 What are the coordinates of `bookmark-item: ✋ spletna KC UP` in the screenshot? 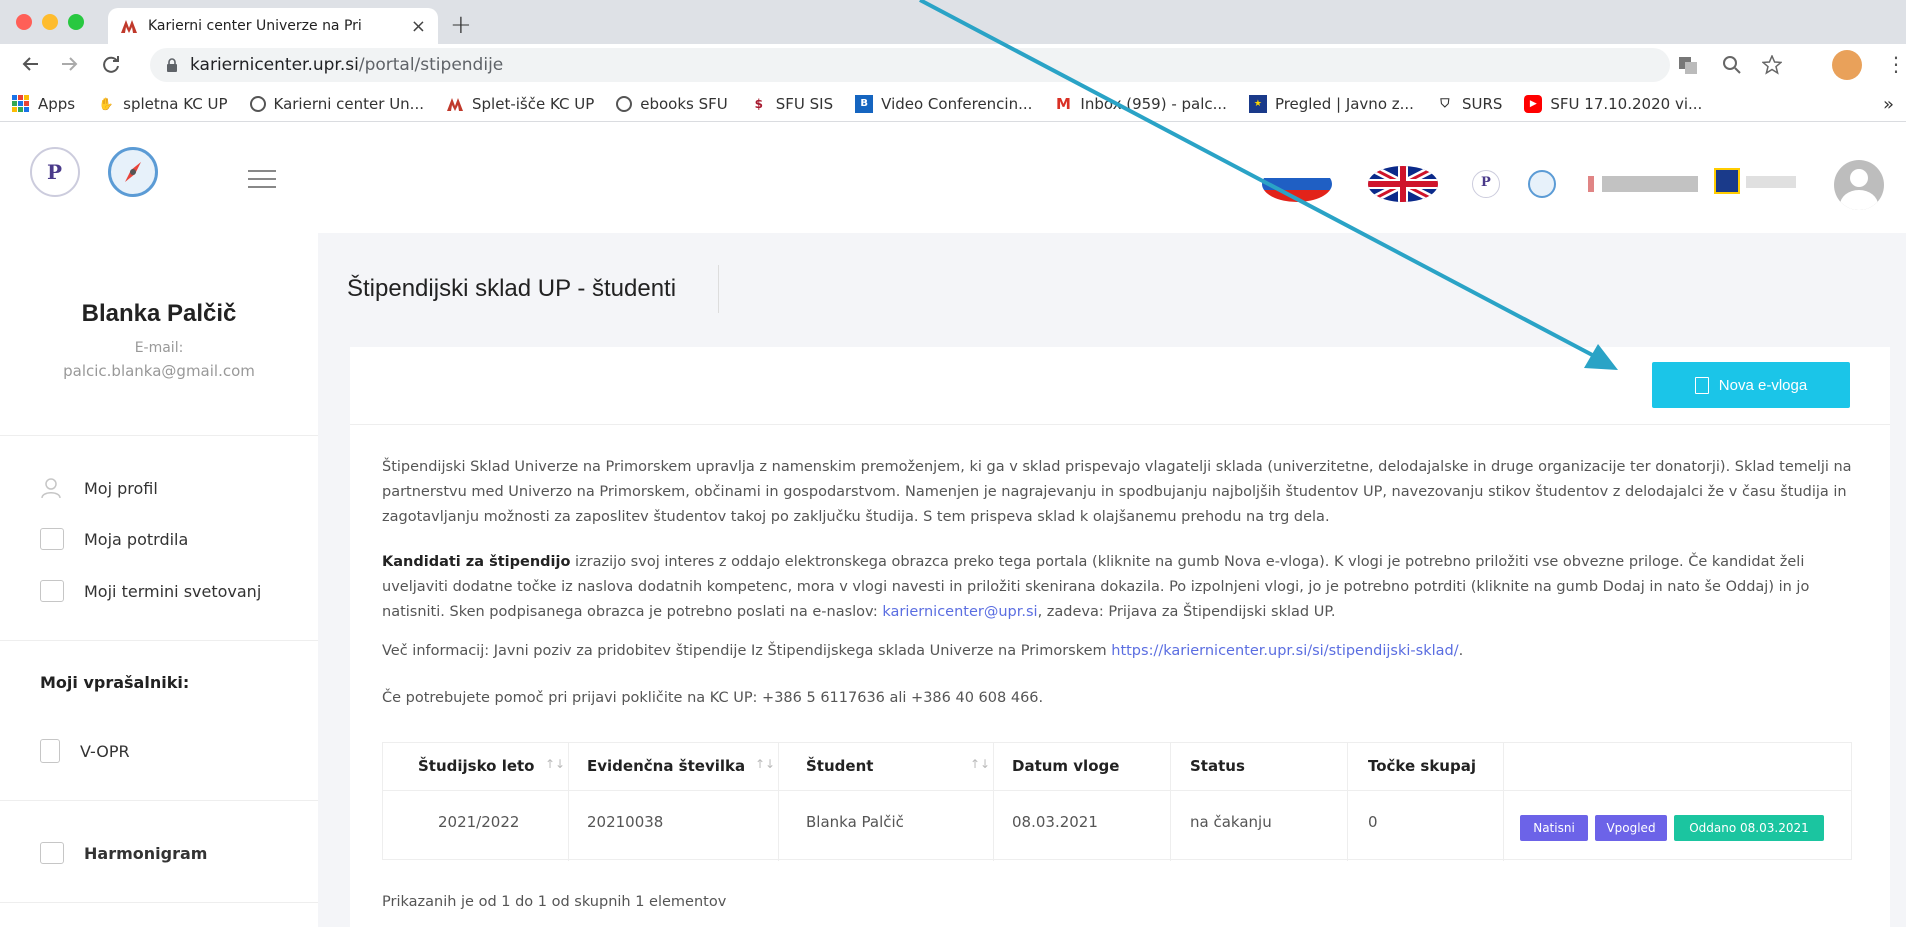 It's located at (162, 104).